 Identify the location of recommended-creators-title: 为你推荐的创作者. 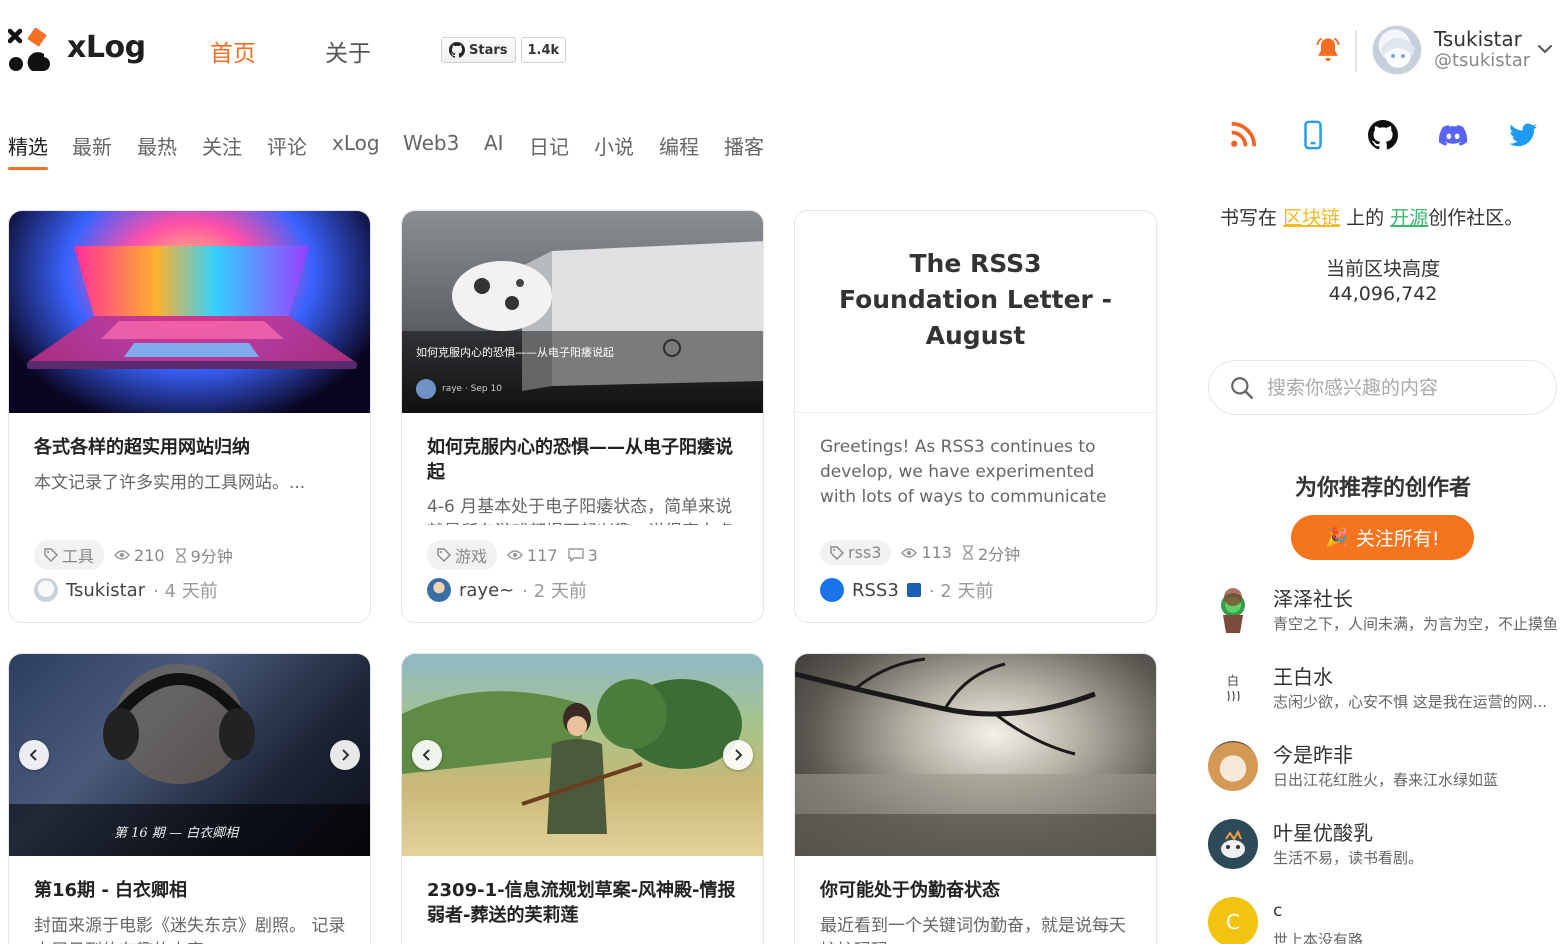
(1382, 488).